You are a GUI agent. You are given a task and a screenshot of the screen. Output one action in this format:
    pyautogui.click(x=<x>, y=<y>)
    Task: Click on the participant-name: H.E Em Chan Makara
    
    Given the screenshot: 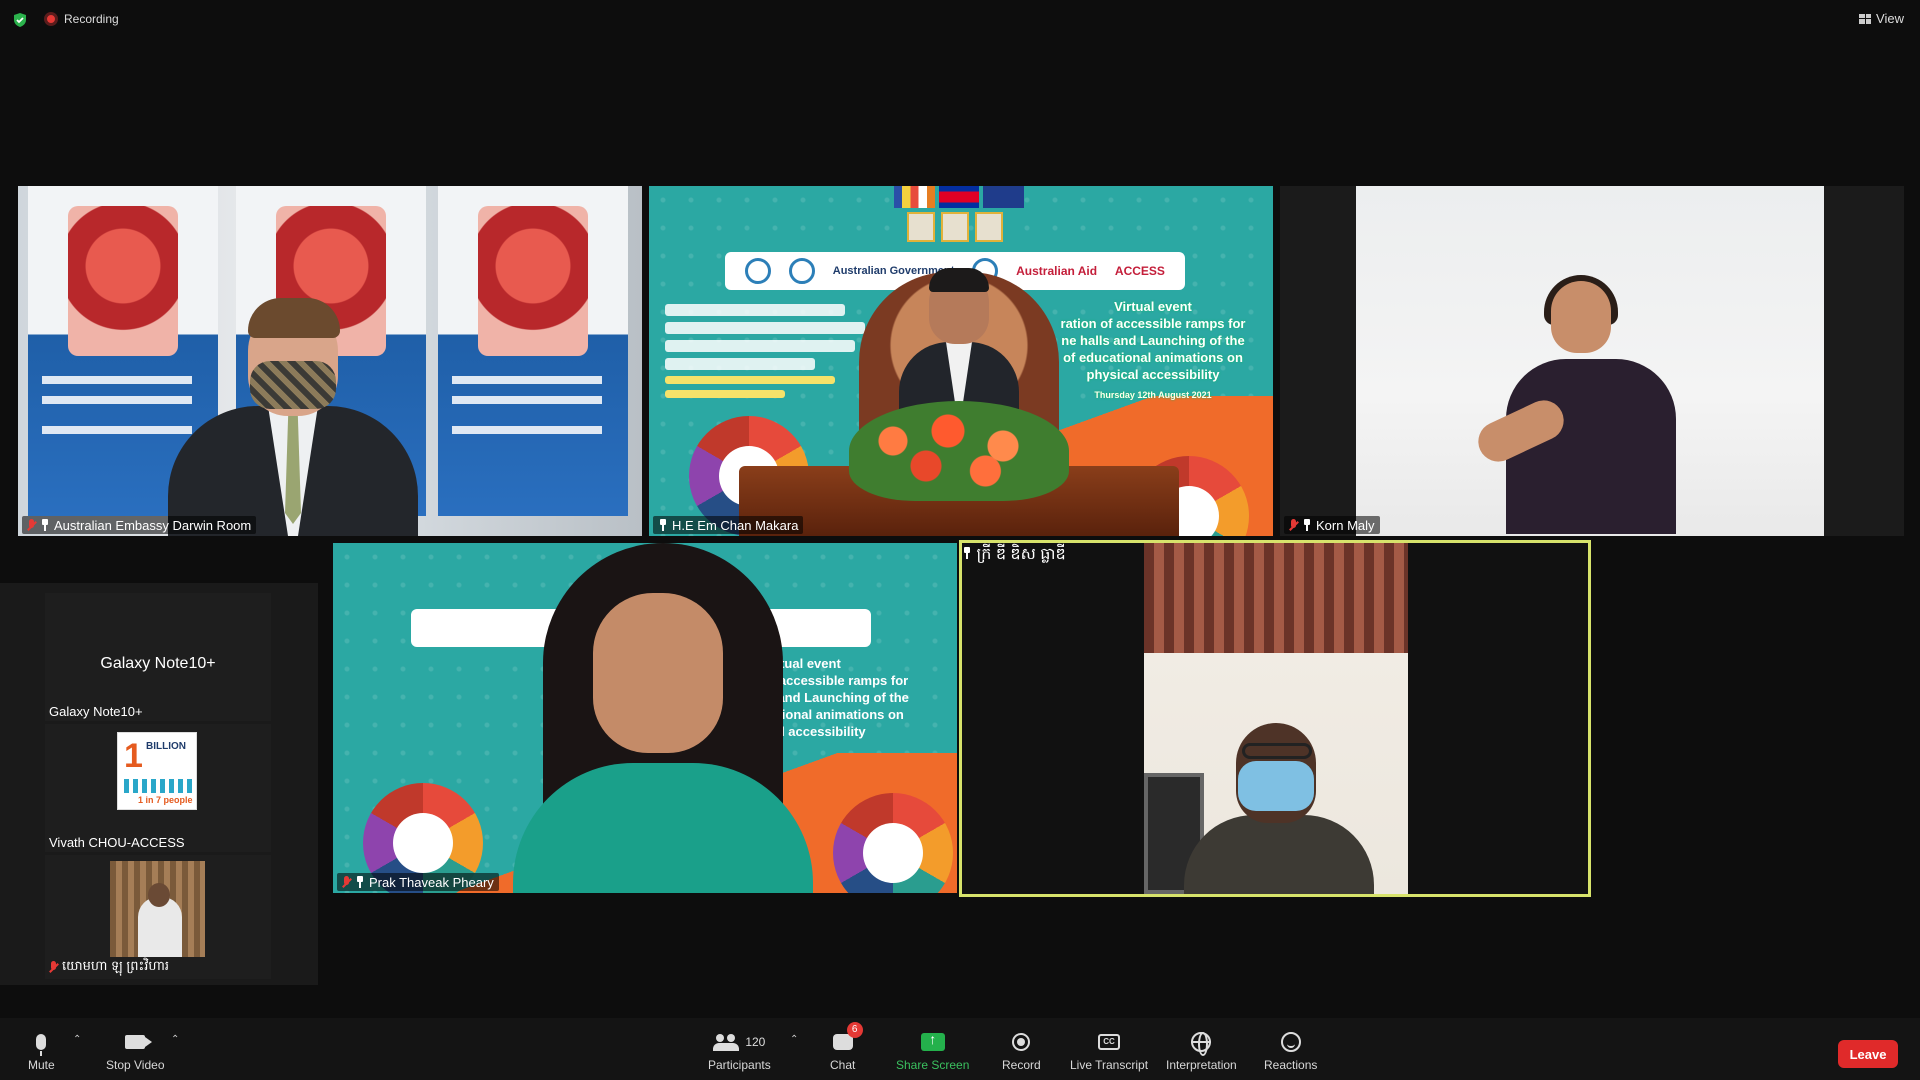 What is the action you would take?
    pyautogui.click(x=735, y=525)
    